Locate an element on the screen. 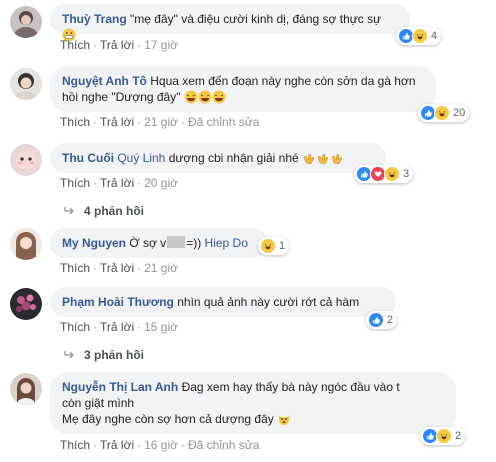 The width and height of the screenshot is (496, 462). comment-bubble: My Nguyen Ờ sợ v =)) Hiep Do is located at coordinates (159, 243).